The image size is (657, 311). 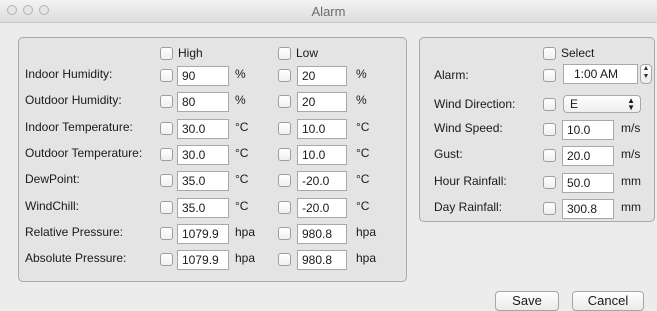 What do you see at coordinates (74, 231) in the screenshot?
I see `row-label: Relative Pressure:` at bounding box center [74, 231].